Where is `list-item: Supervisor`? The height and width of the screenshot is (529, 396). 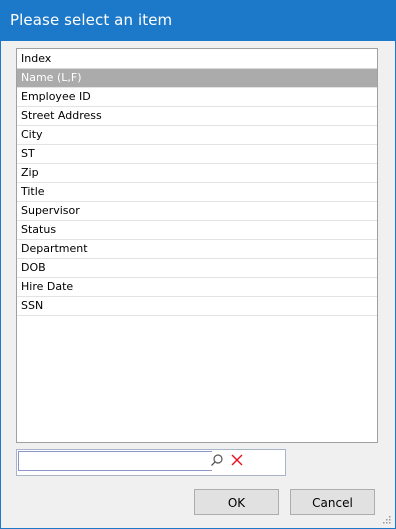
list-item: Supervisor is located at coordinates (197, 211).